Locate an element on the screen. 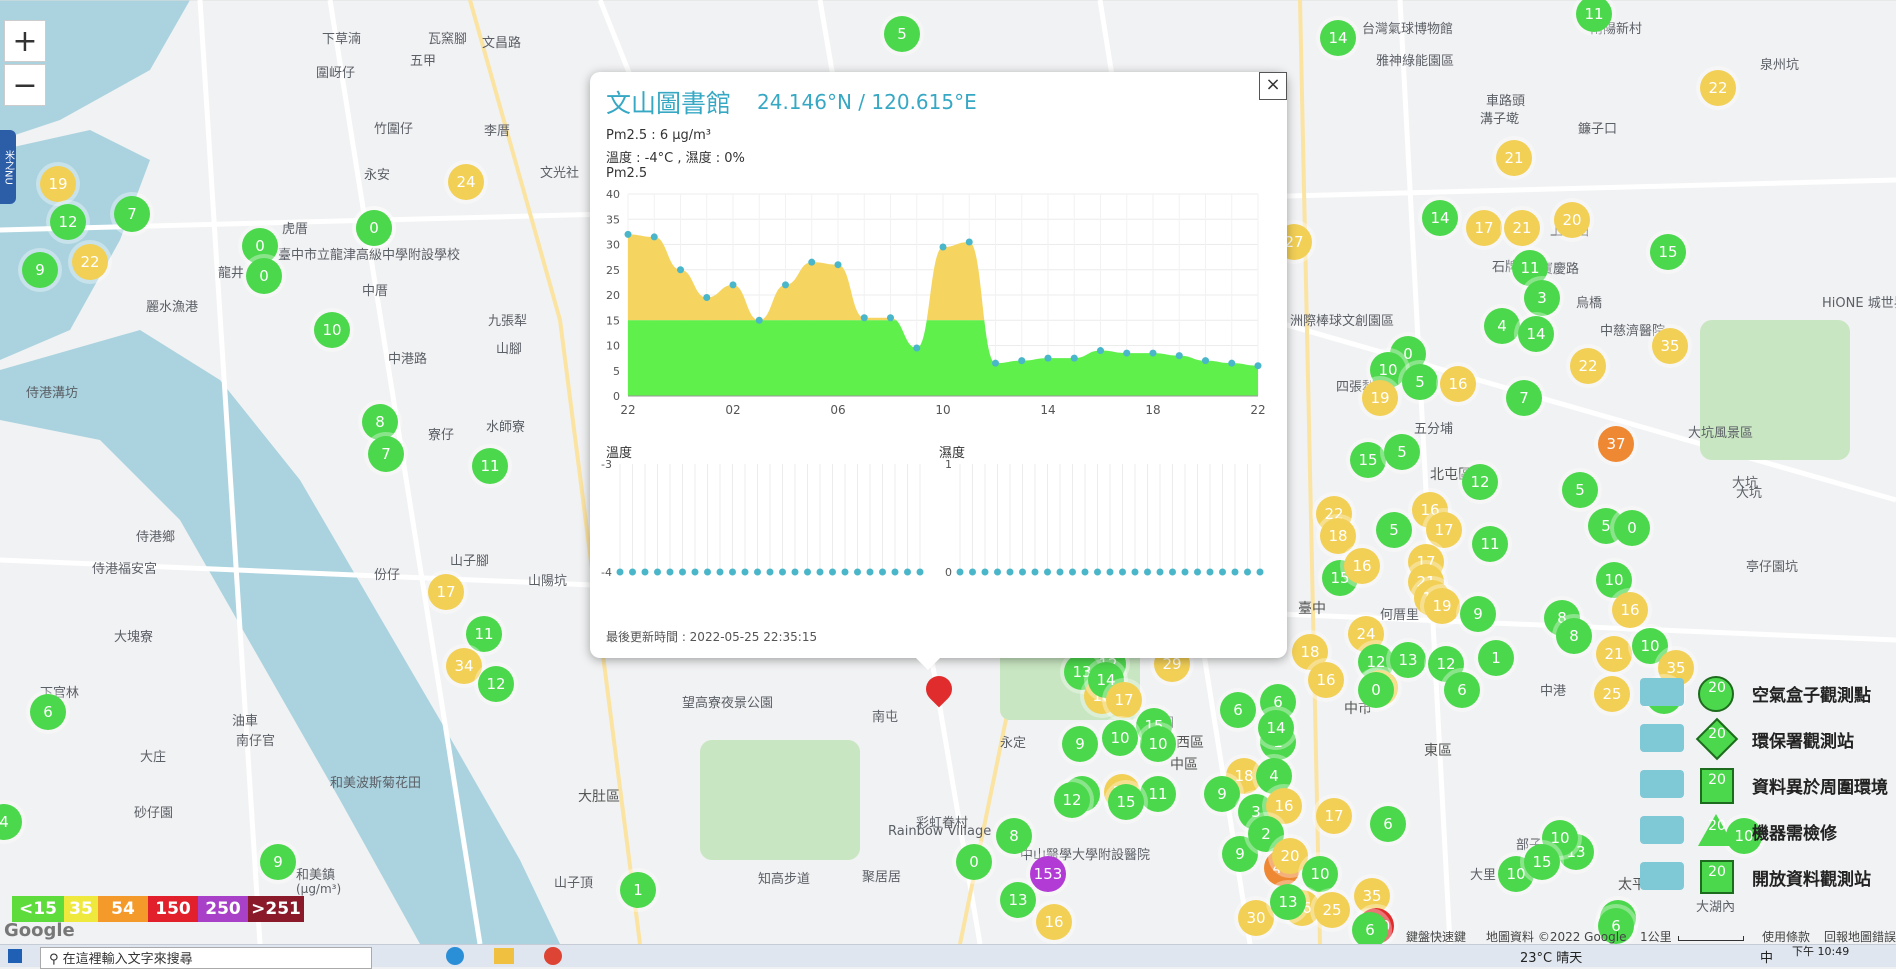 This screenshot has height=969, width=1896. popup-close-button: × is located at coordinates (1273, 86).